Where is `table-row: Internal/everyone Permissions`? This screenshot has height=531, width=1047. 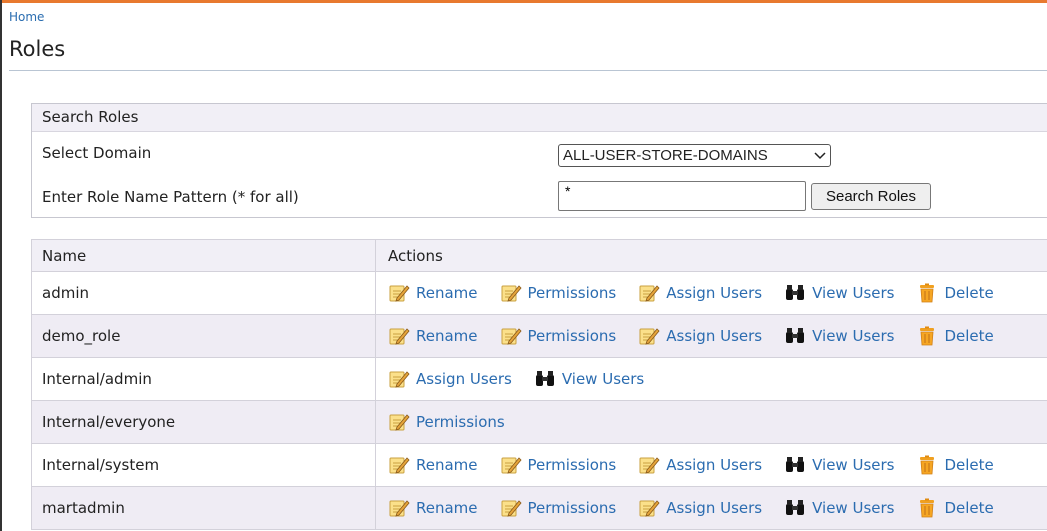
table-row: Internal/everyone Permissions is located at coordinates (539, 422).